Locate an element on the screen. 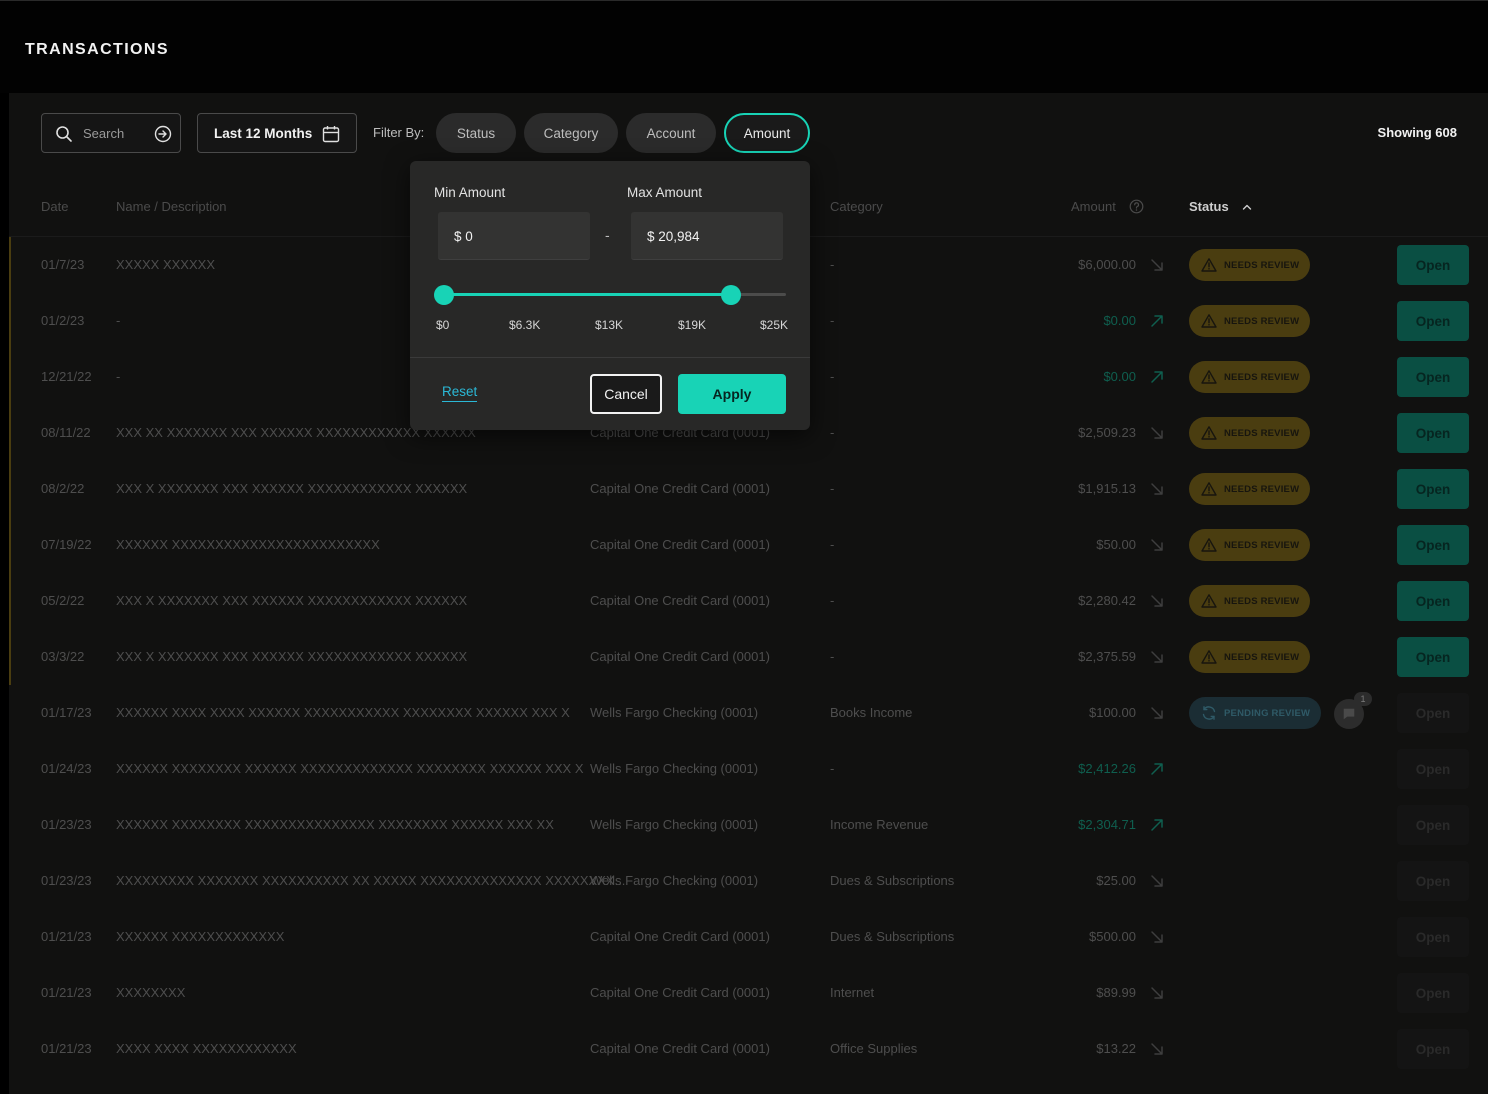 This screenshot has height=1094, width=1488. filter-amount-chip: Amount is located at coordinates (767, 133).